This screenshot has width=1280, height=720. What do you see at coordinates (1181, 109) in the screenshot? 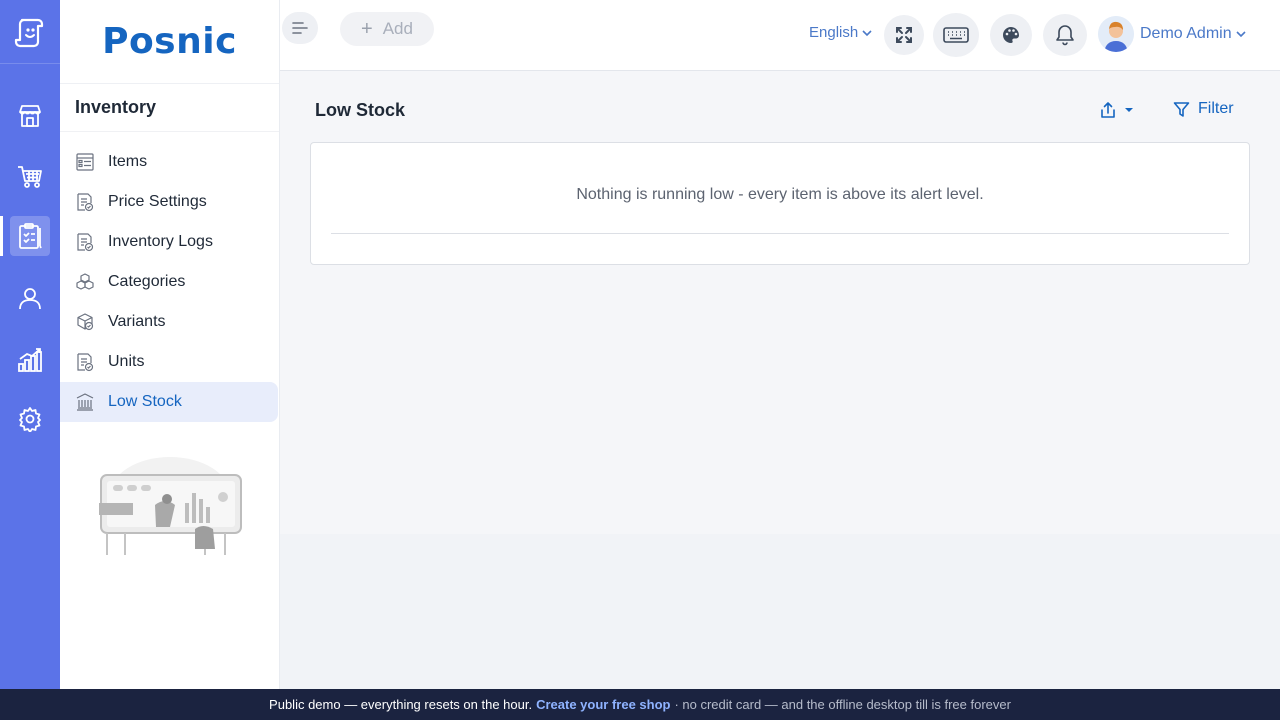
I see `filter-icon` at bounding box center [1181, 109].